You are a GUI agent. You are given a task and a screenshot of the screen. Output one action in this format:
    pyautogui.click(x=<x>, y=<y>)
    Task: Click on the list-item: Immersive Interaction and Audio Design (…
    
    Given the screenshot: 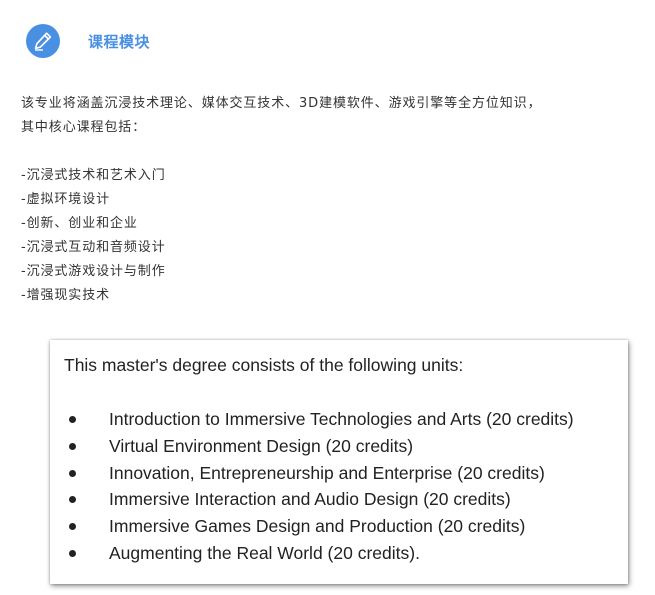 What is the action you would take?
    pyautogui.click(x=319, y=499)
    